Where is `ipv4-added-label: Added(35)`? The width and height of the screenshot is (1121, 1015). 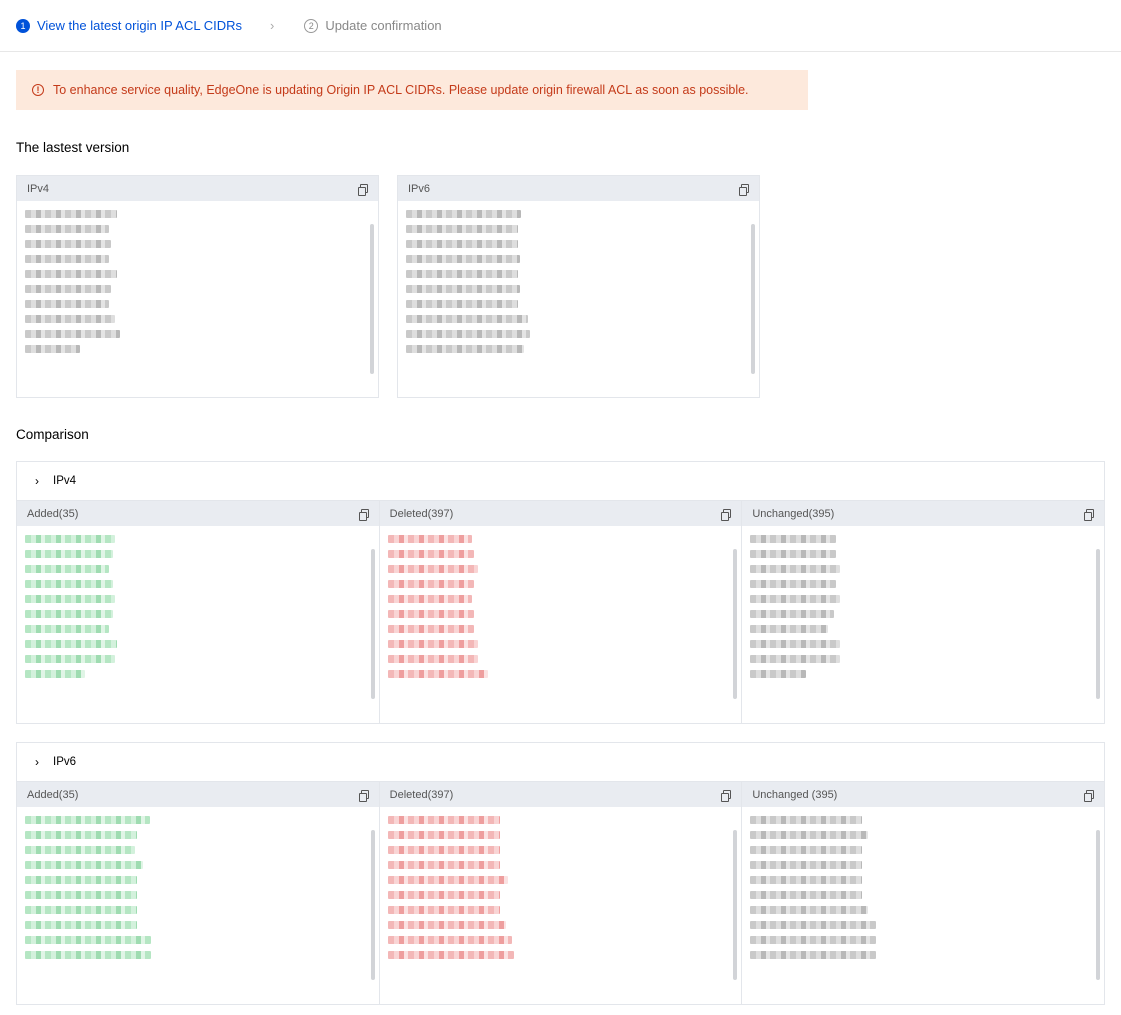 ipv4-added-label: Added(35) is located at coordinates (53, 513).